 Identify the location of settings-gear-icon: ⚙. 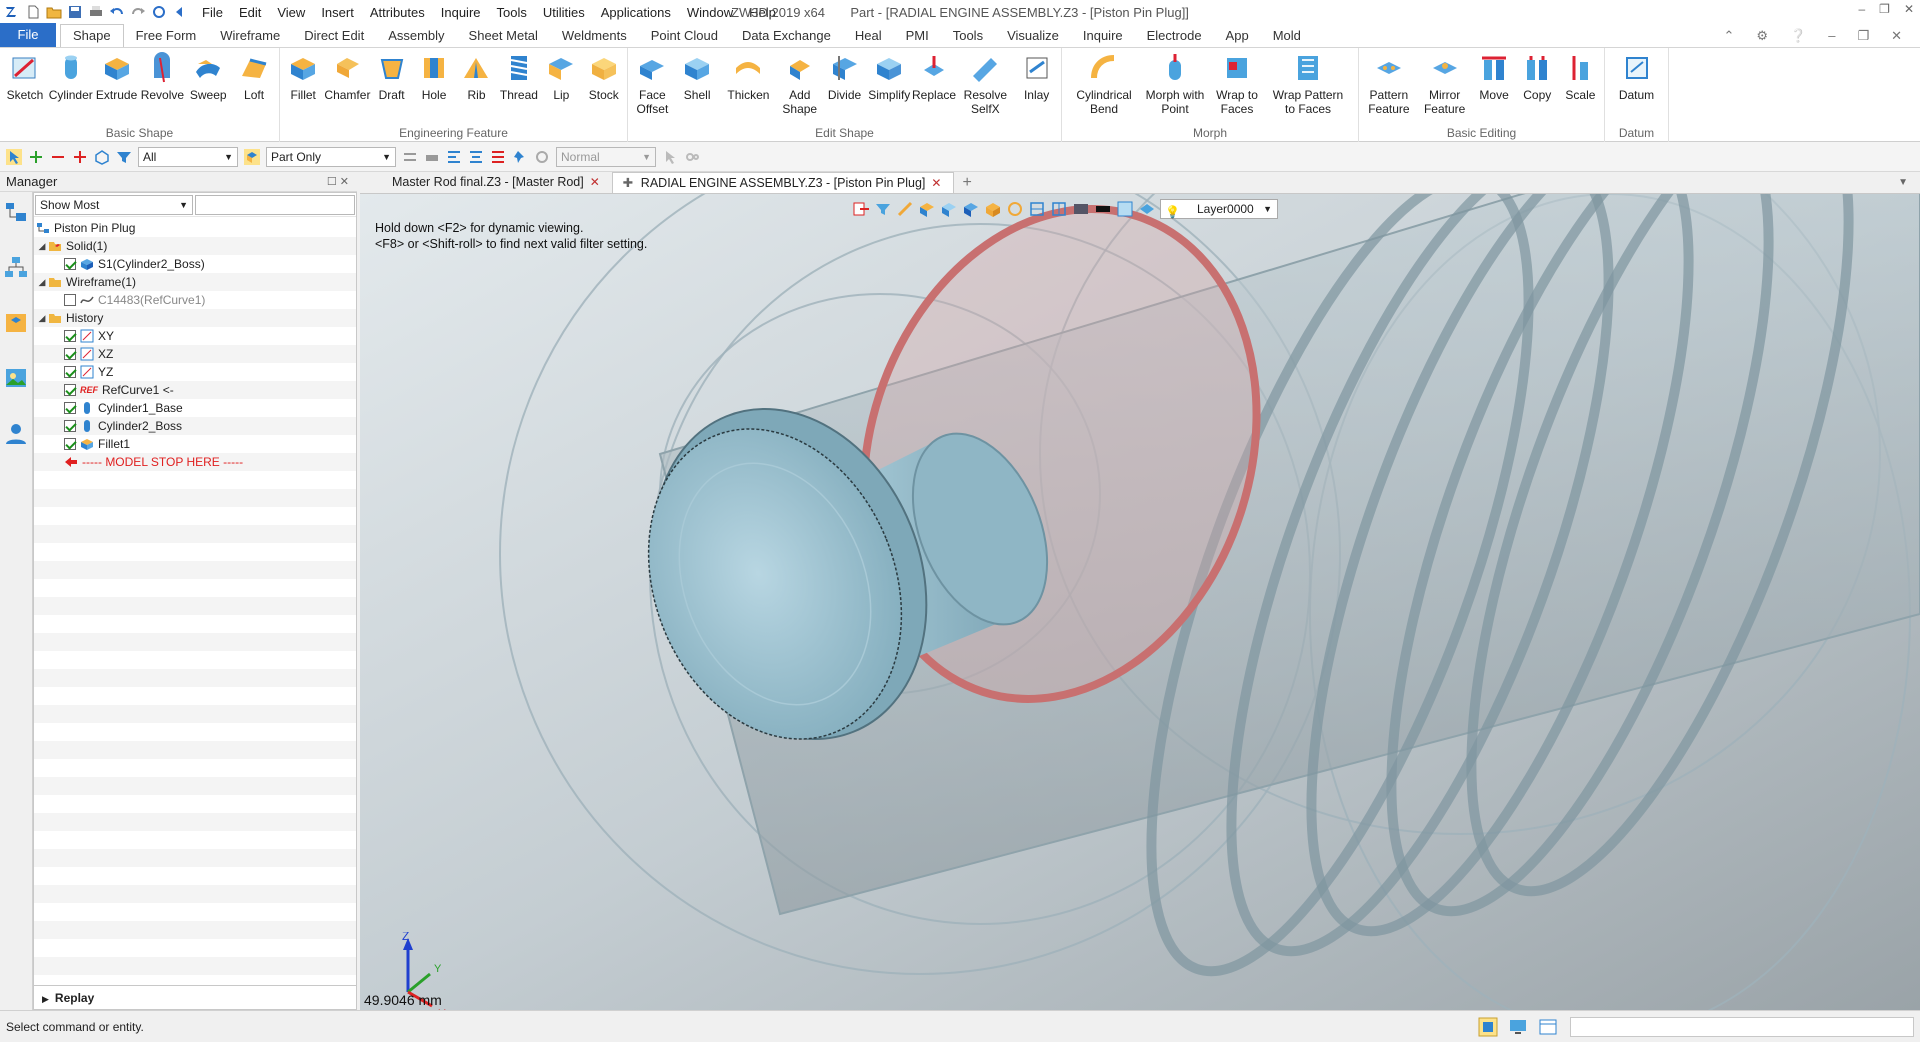
(1762, 36).